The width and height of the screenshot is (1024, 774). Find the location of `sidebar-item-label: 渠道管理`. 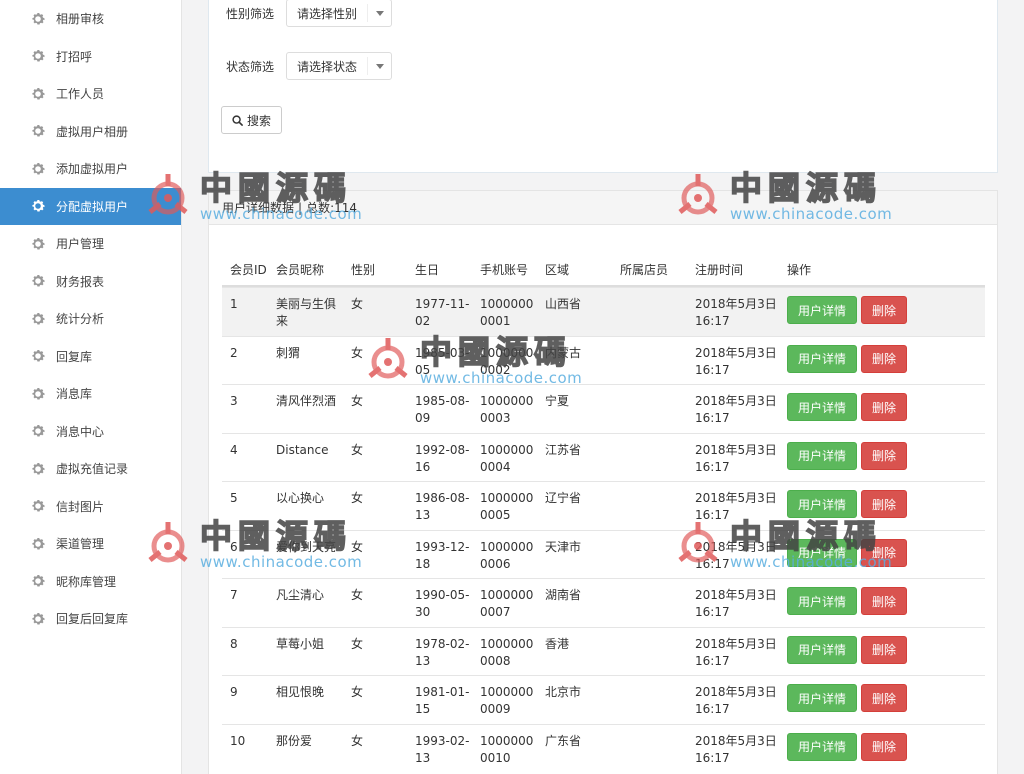

sidebar-item-label: 渠道管理 is located at coordinates (80, 544).